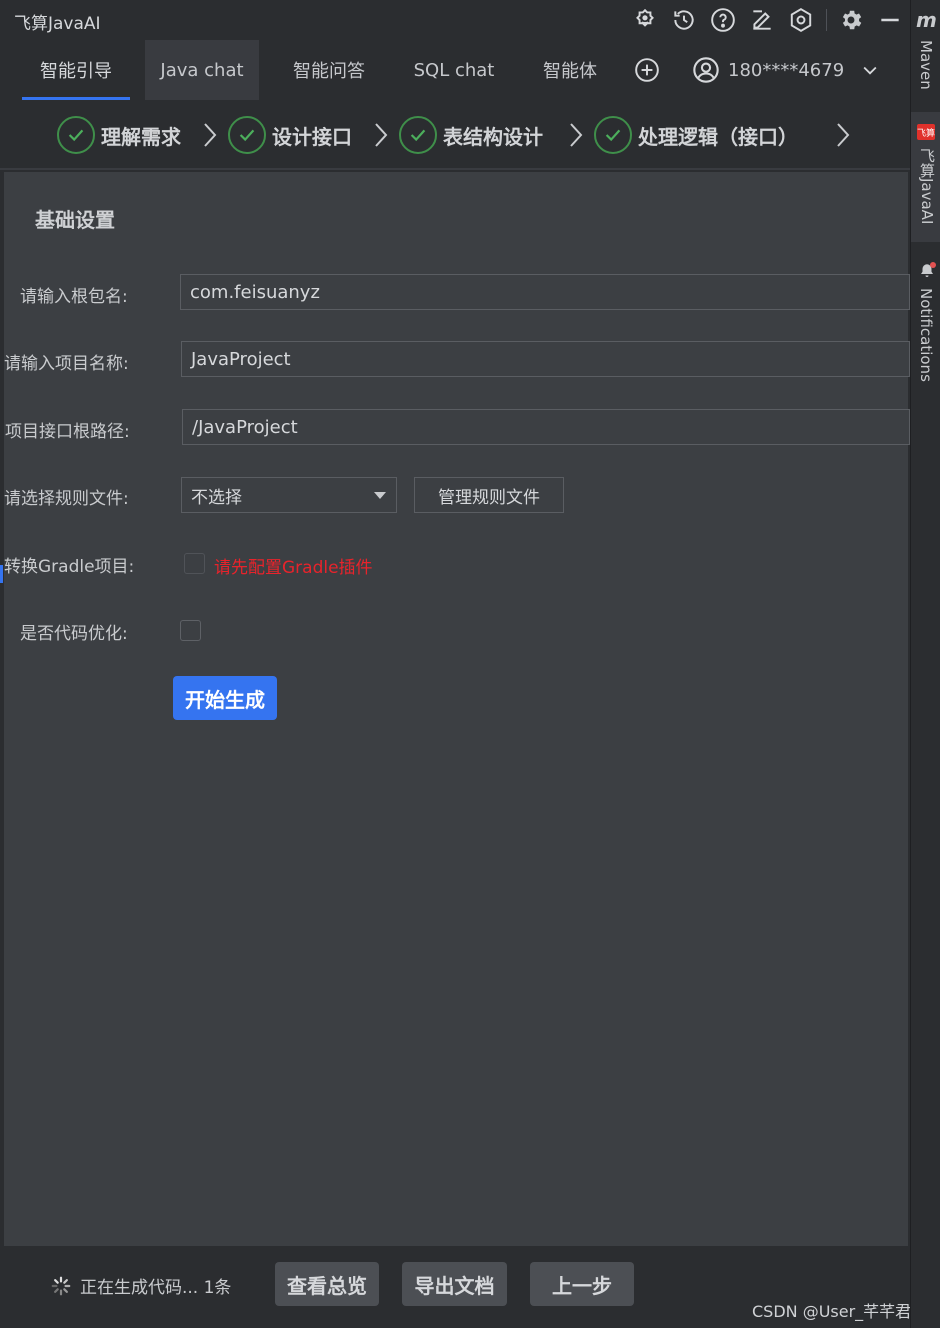 The image size is (940, 1328). I want to click on previous-step-button: 上一步, so click(582, 1284).